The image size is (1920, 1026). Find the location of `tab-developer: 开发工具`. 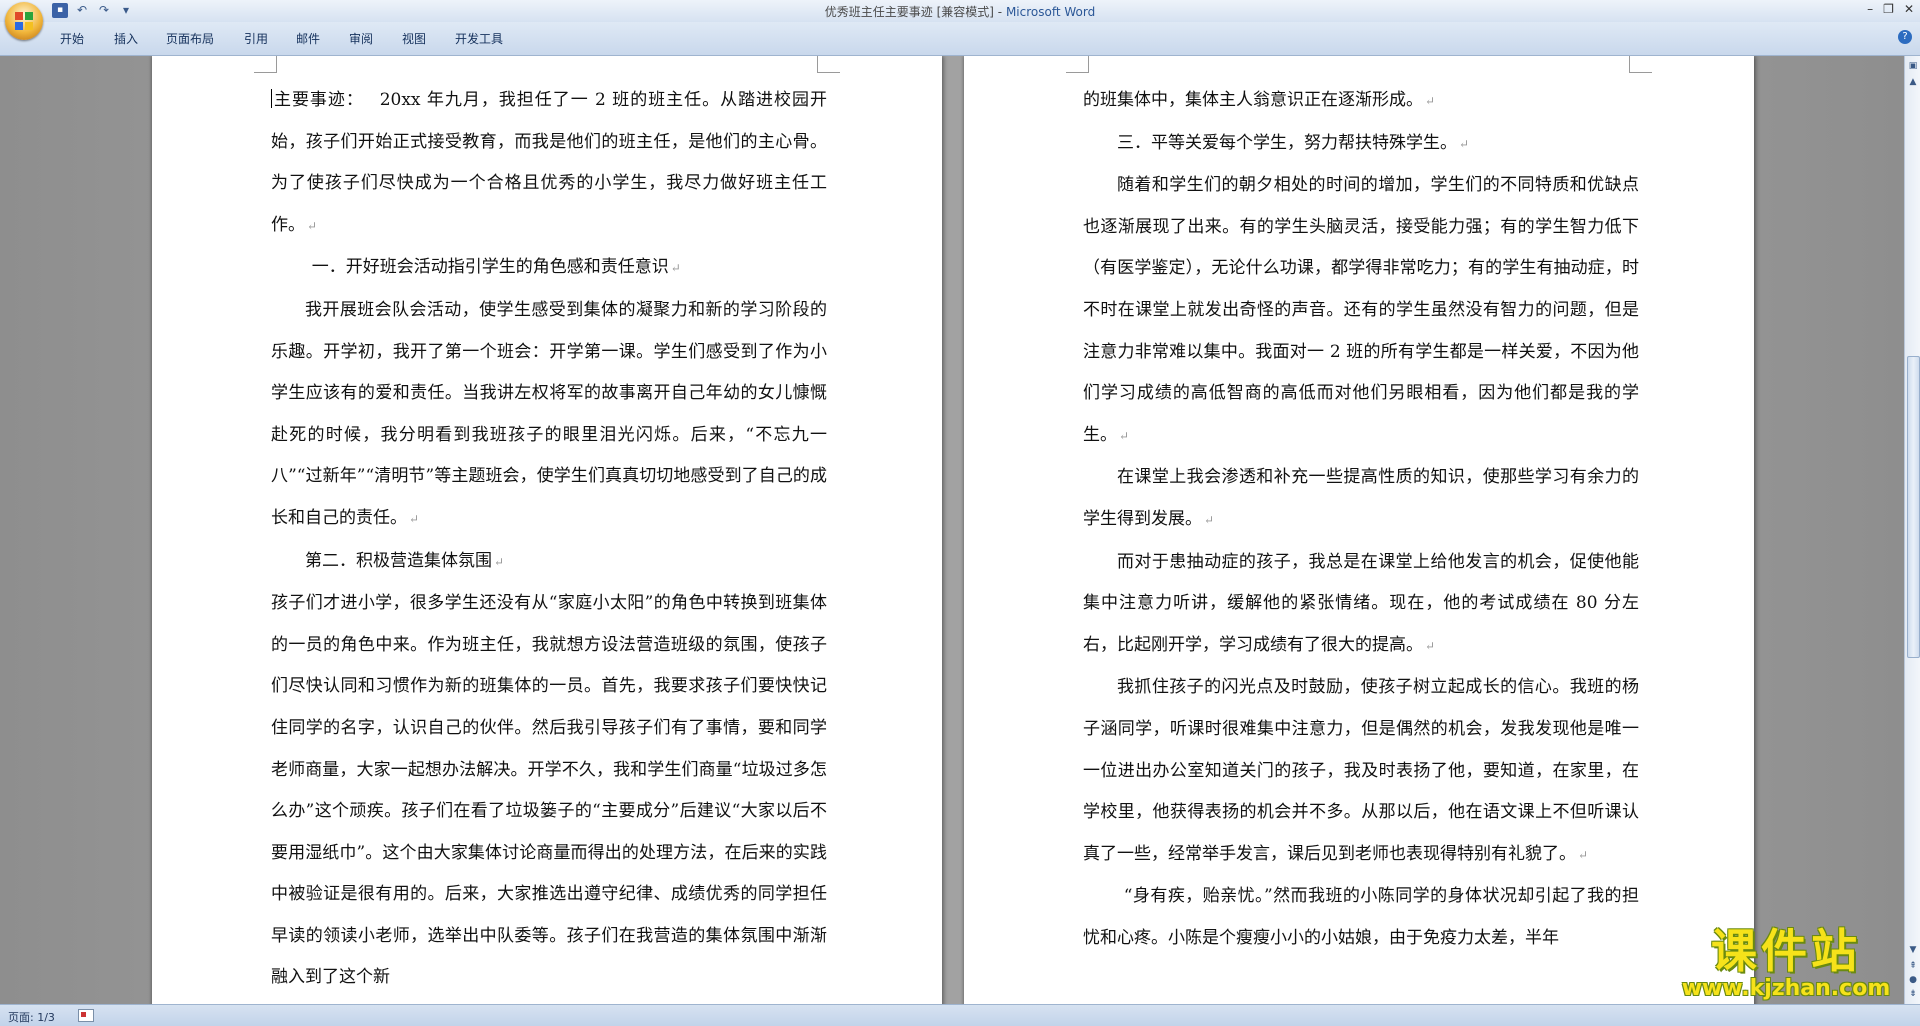

tab-developer: 开发工具 is located at coordinates (479, 38).